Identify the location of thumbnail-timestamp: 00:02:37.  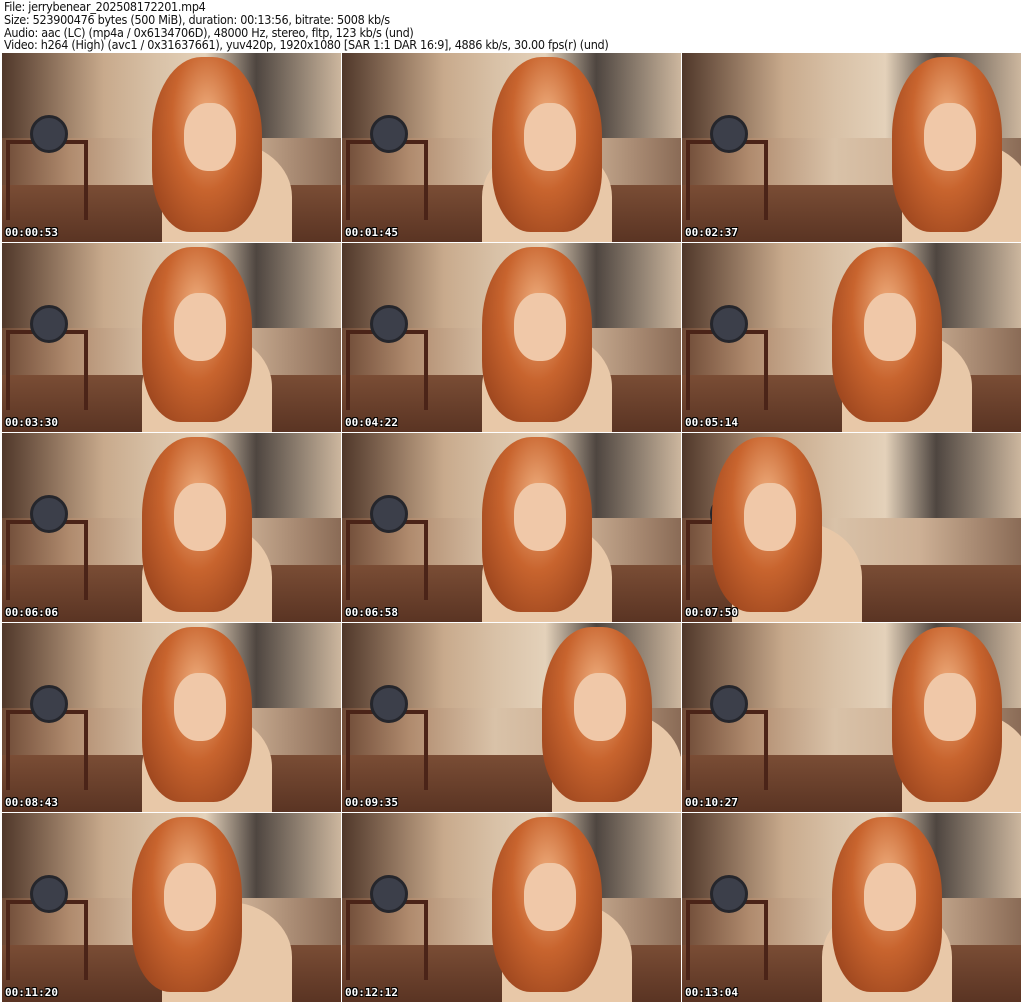
(711, 232).